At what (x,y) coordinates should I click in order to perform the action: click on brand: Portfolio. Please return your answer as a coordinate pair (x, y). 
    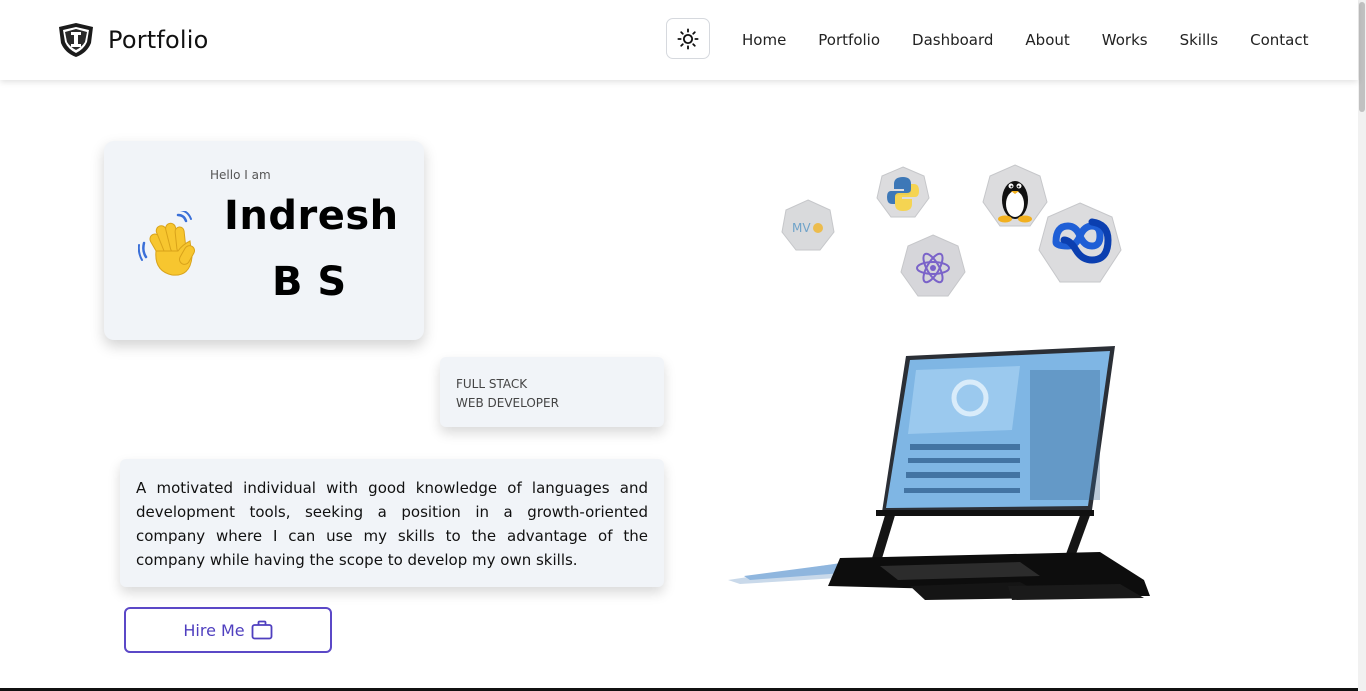
    Looking at the image, I should click on (132, 40).